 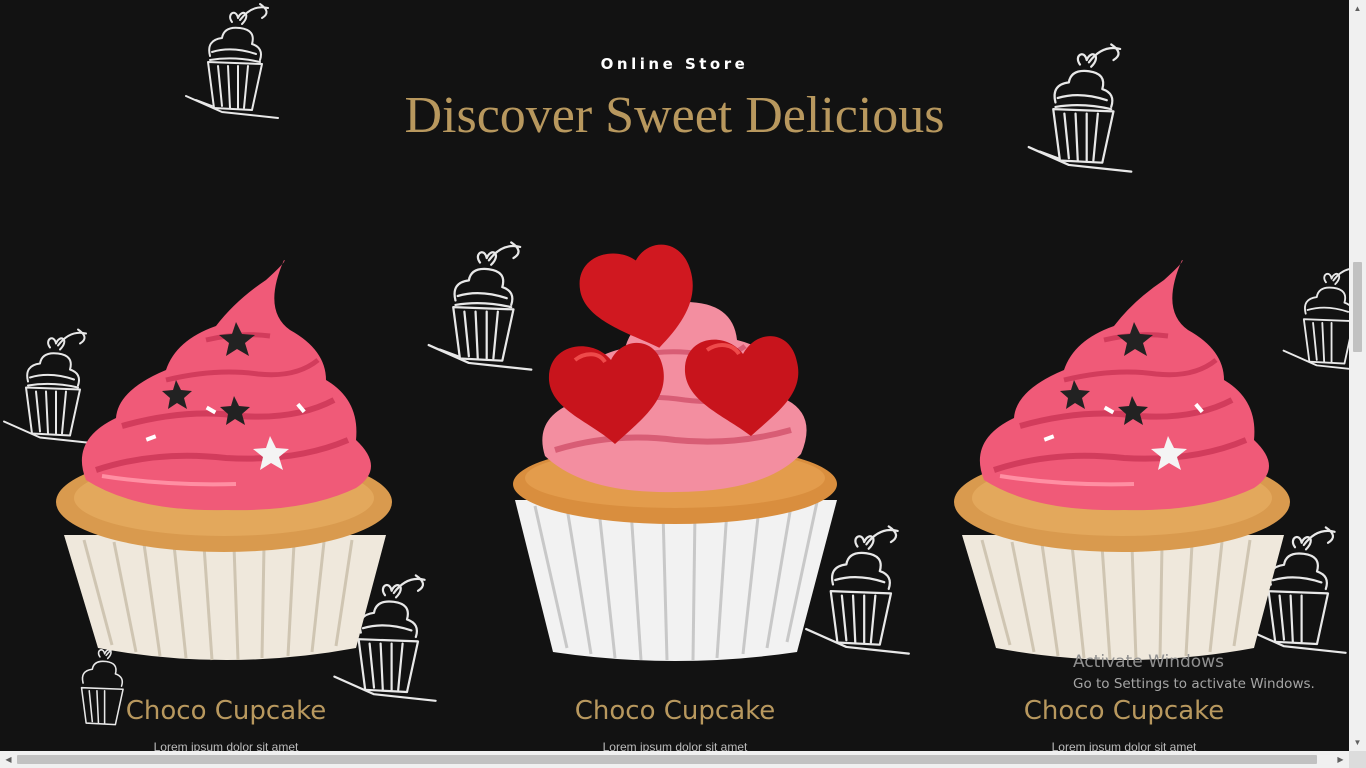 What do you see at coordinates (1357, 8) in the screenshot?
I see `up-arrow-icon: ▲` at bounding box center [1357, 8].